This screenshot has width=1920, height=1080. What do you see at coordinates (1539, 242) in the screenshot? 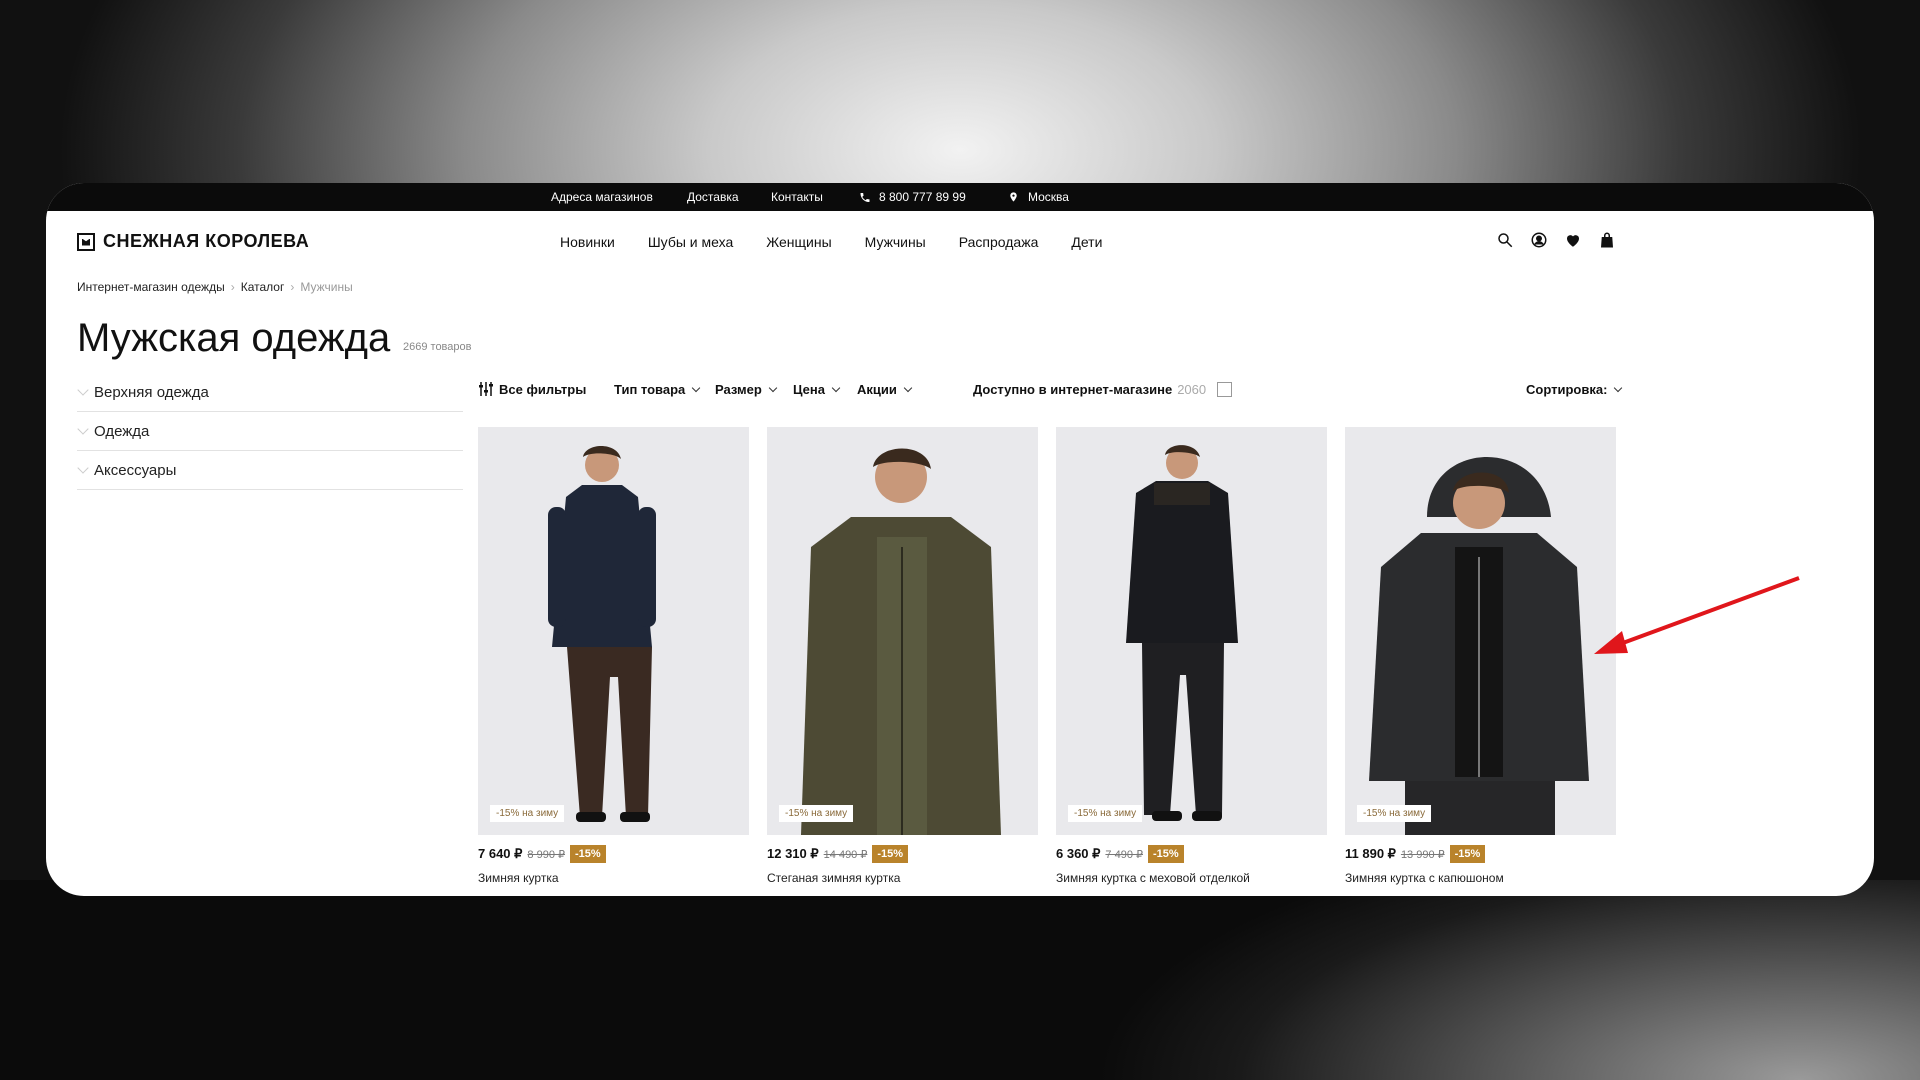
I see `account-icon` at bounding box center [1539, 242].